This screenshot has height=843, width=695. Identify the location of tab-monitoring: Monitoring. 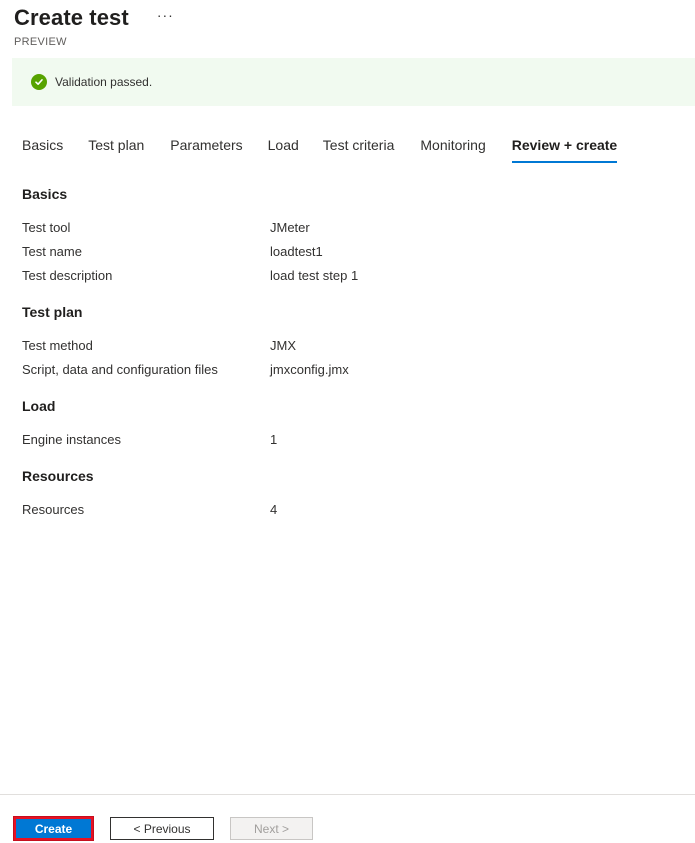
(452, 150).